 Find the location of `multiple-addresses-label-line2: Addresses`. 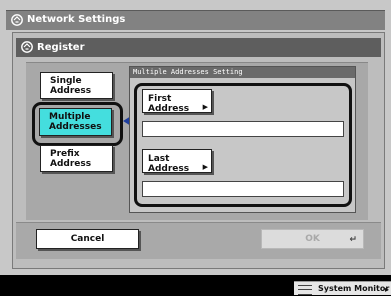

multiple-addresses-label-line2: Addresses is located at coordinates (75, 127).